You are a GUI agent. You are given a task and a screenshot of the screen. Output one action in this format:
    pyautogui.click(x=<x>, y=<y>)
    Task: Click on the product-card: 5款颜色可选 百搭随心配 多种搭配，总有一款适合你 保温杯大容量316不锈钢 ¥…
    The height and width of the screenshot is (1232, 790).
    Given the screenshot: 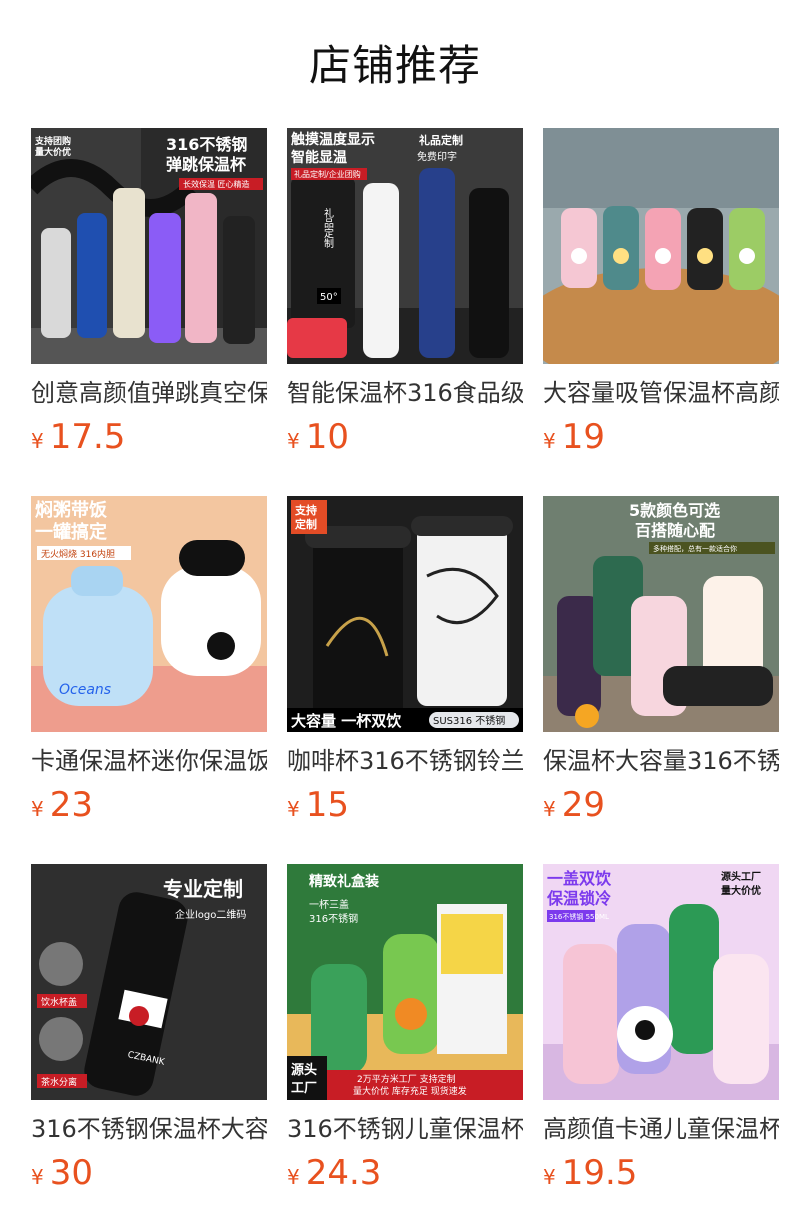 What is the action you would take?
    pyautogui.click(x=661, y=661)
    